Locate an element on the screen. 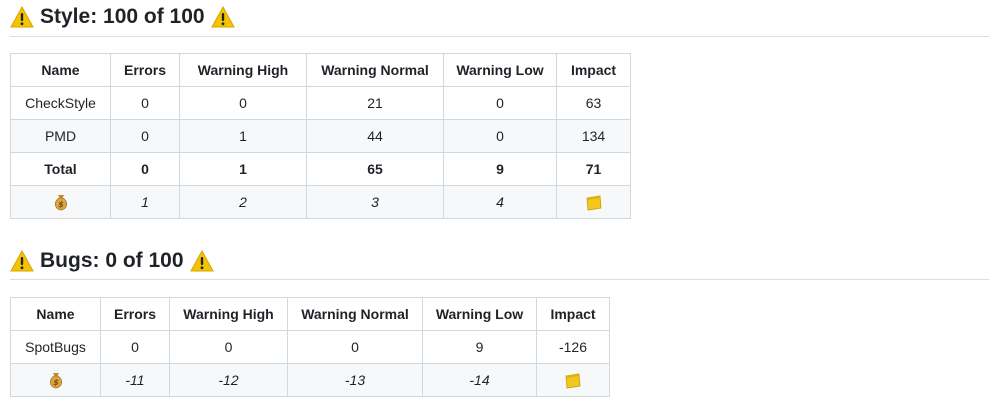 The width and height of the screenshot is (1002, 410). row-name: CheckStyle is located at coordinates (60, 103).